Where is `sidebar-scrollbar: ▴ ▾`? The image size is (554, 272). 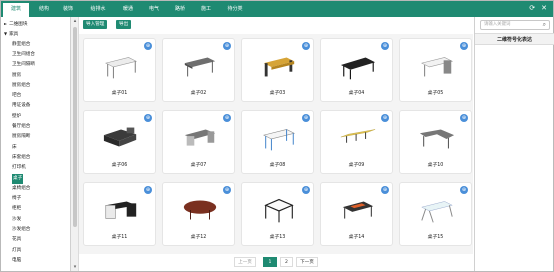 sidebar-scrollbar: ▴ ▾ is located at coordinates (75, 144).